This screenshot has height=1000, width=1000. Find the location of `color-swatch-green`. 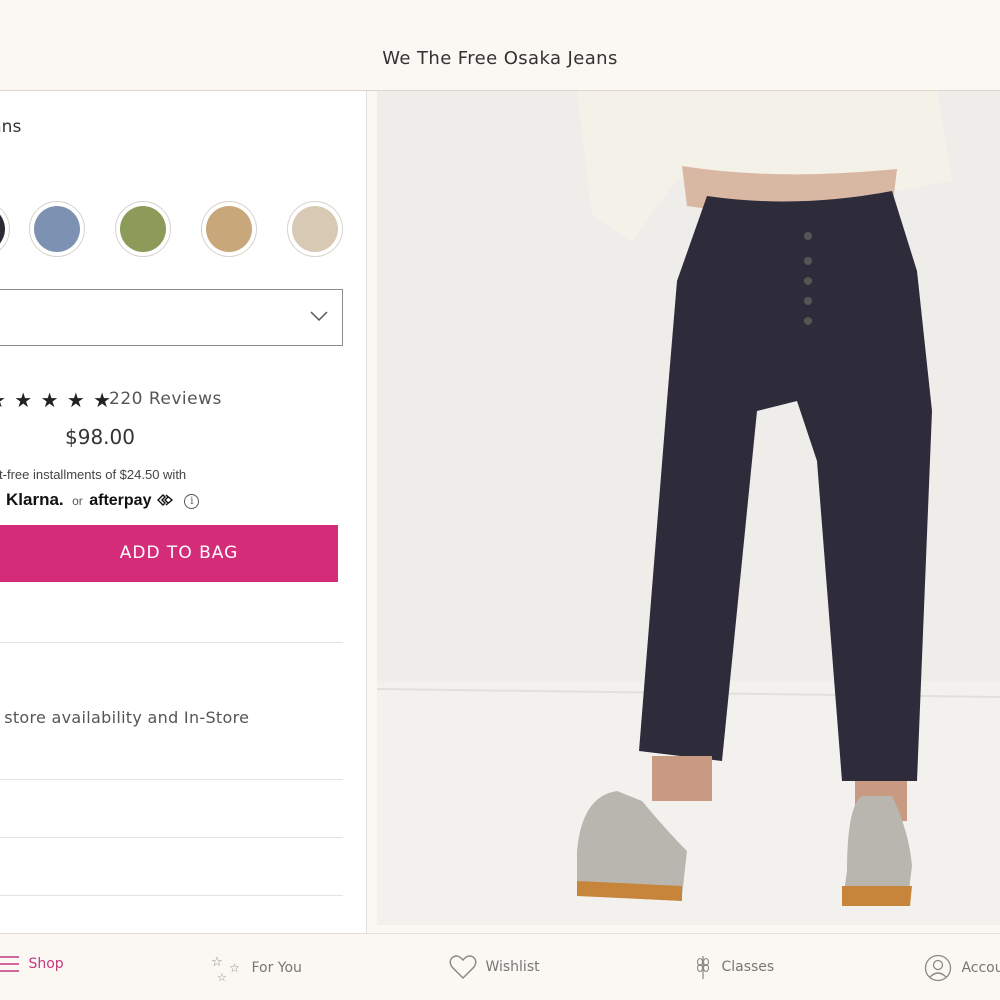

color-swatch-green is located at coordinates (143, 229).